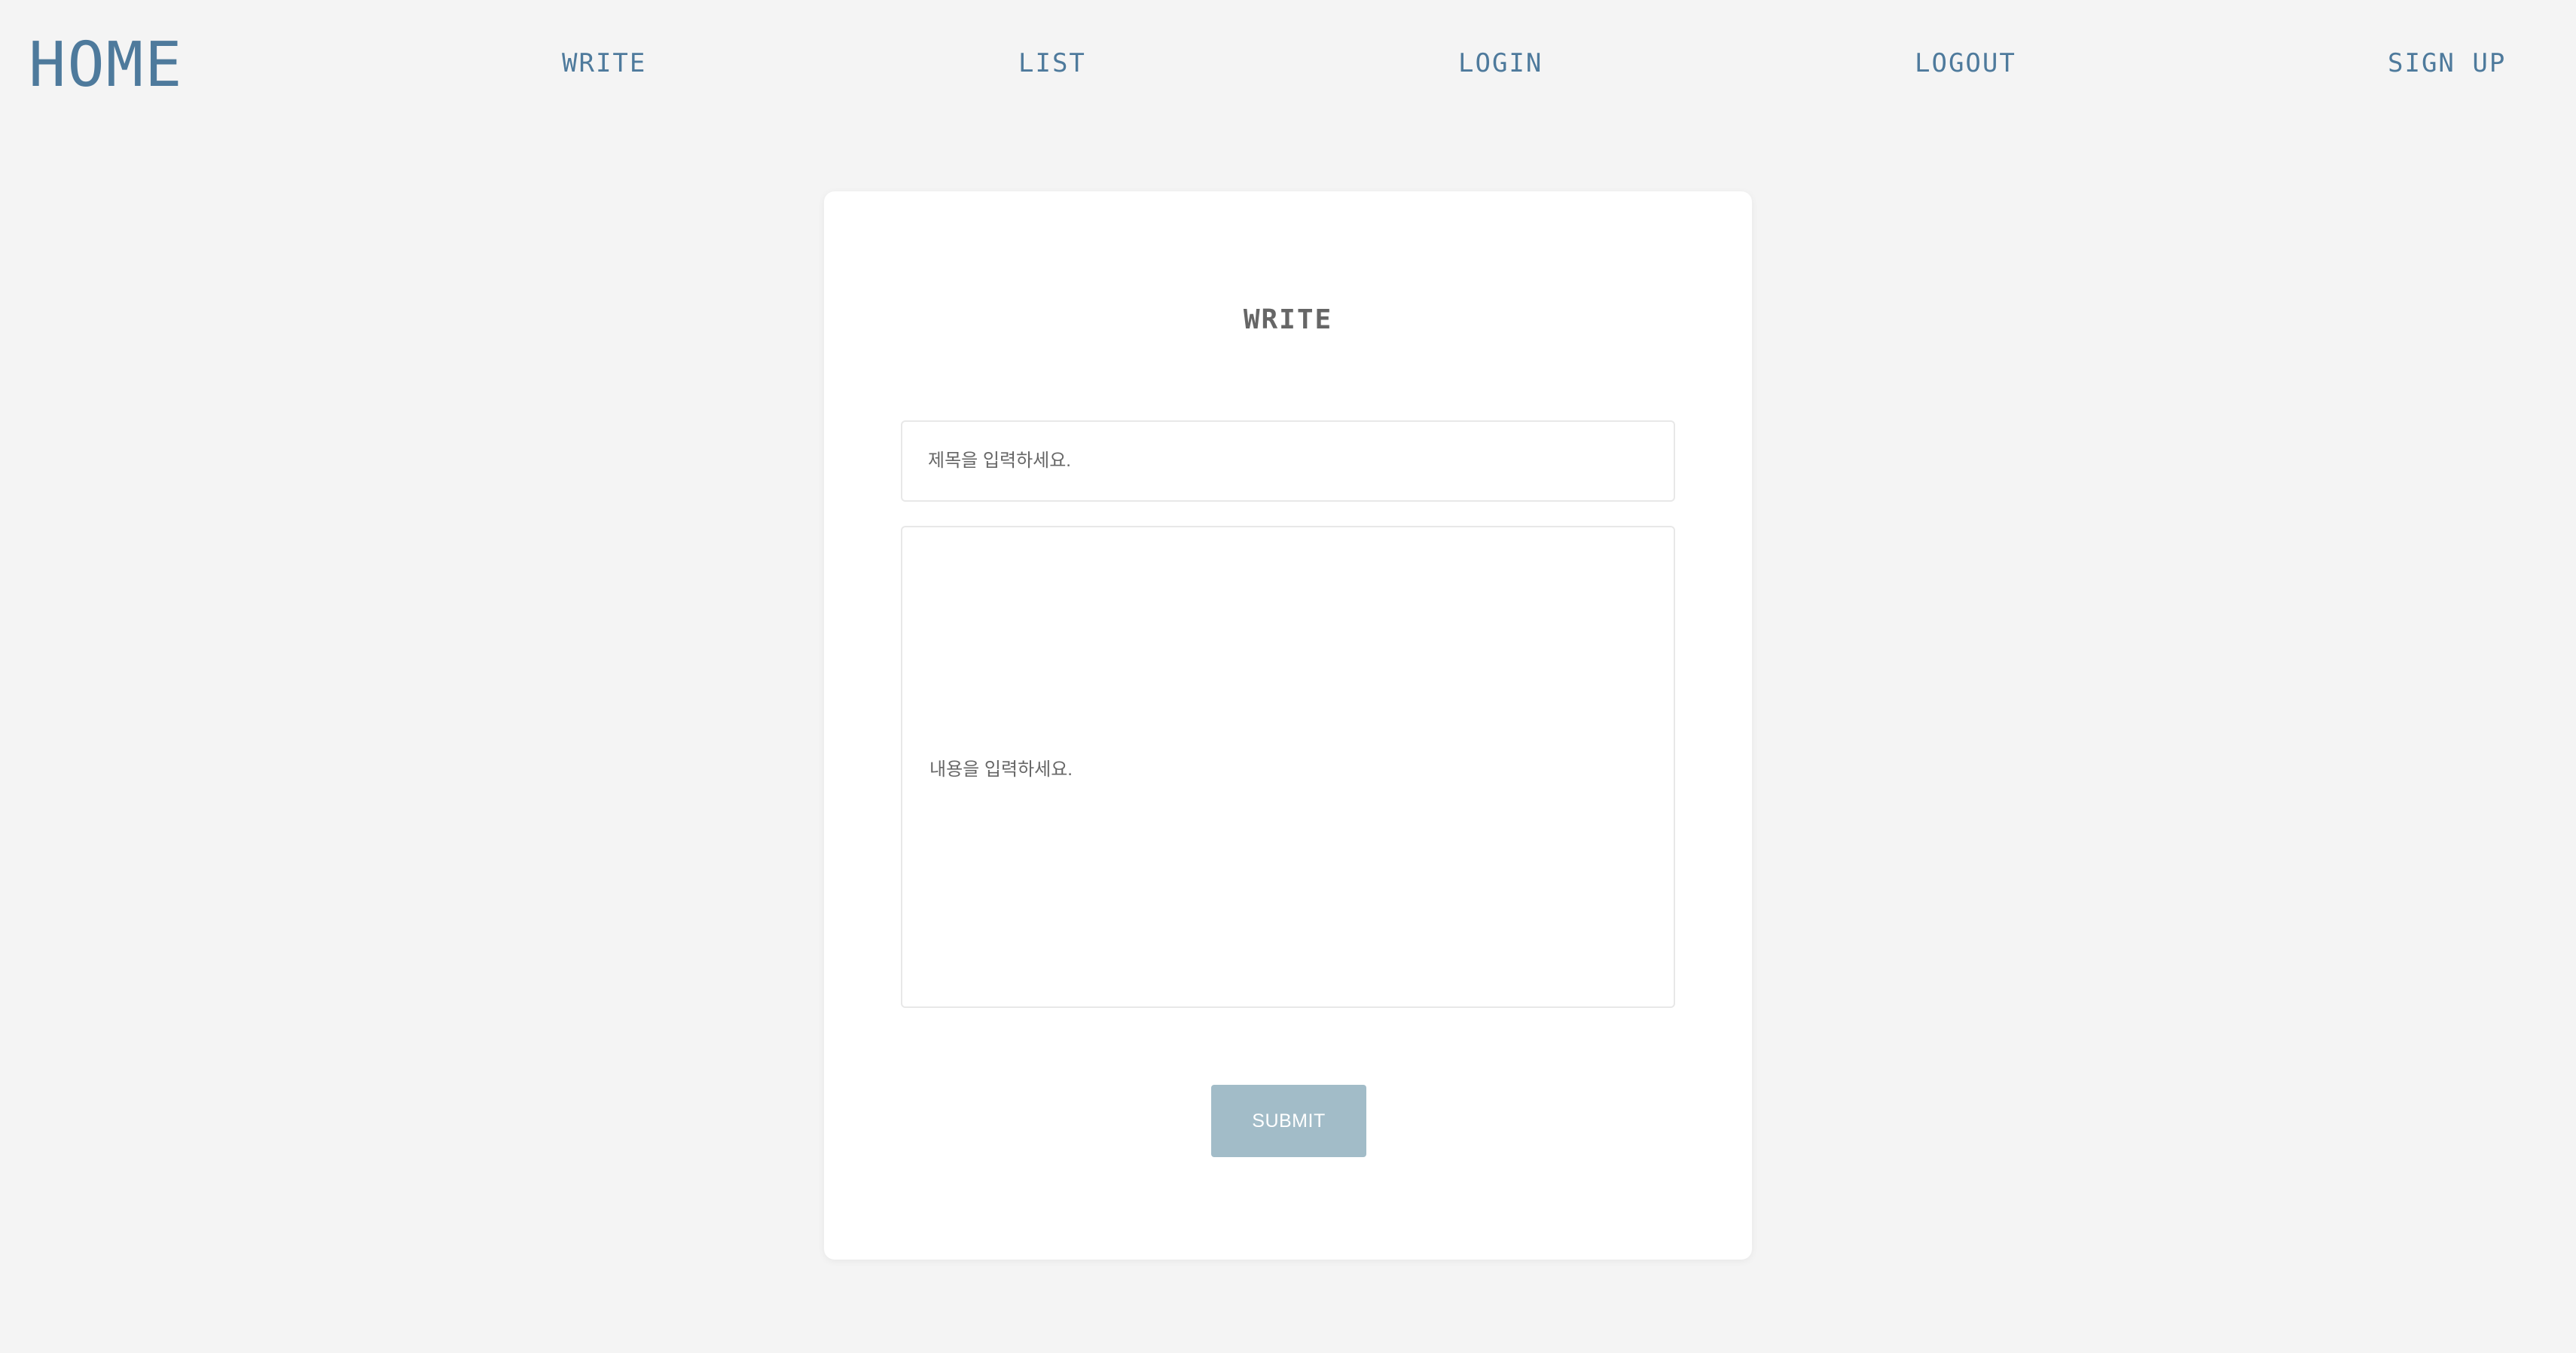 Image resolution: width=2576 pixels, height=1353 pixels. Describe the element at coordinates (1288, 767) in the screenshot. I see `content-textarea: 내용을 입력하세요.` at that location.